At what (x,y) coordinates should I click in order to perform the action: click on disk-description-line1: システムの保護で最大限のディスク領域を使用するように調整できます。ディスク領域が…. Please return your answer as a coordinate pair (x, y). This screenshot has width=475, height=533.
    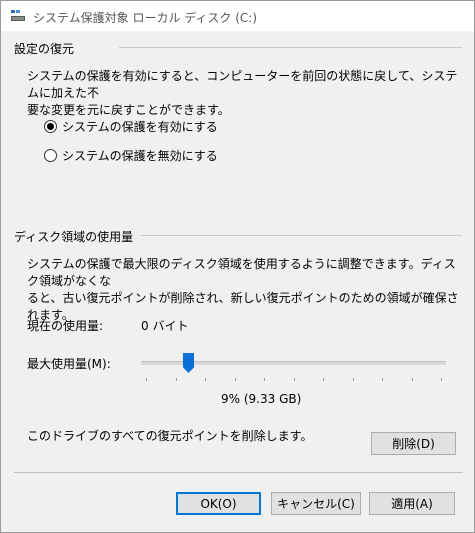
    Looking at the image, I should click on (241, 272).